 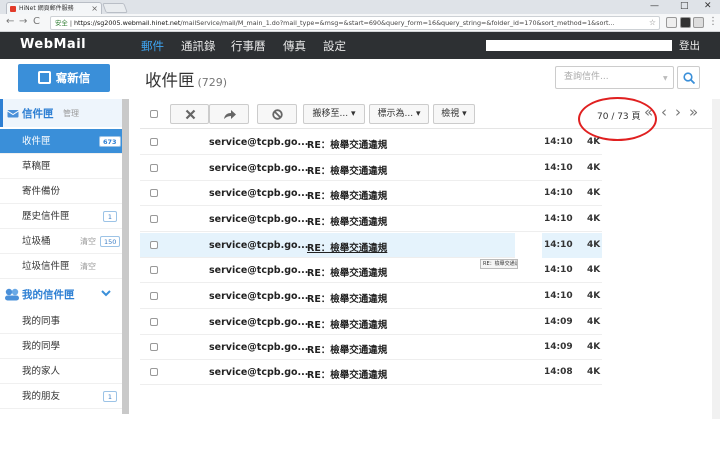 What do you see at coordinates (88, 266) in the screenshot?
I see `empty-spam-link: 清空` at bounding box center [88, 266].